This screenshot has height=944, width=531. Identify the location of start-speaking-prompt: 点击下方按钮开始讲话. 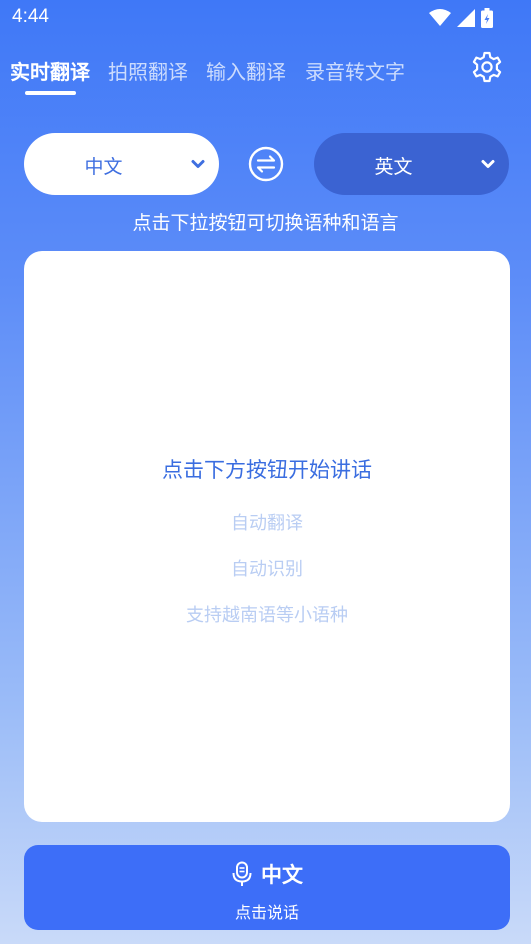
(267, 470).